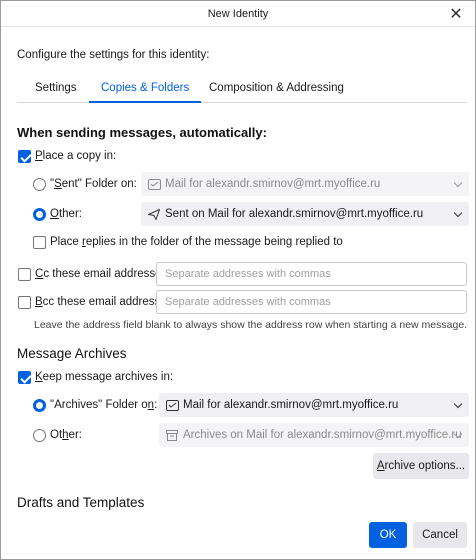  Describe the element at coordinates (103, 405) in the screenshot. I see `archives-folder-label: "Archives" Folder on:` at that location.